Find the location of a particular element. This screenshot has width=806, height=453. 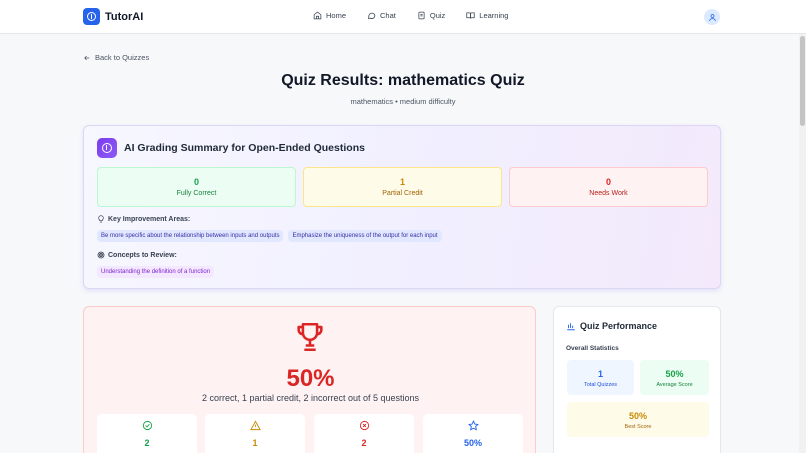

nav-link-label: Home is located at coordinates (336, 15).